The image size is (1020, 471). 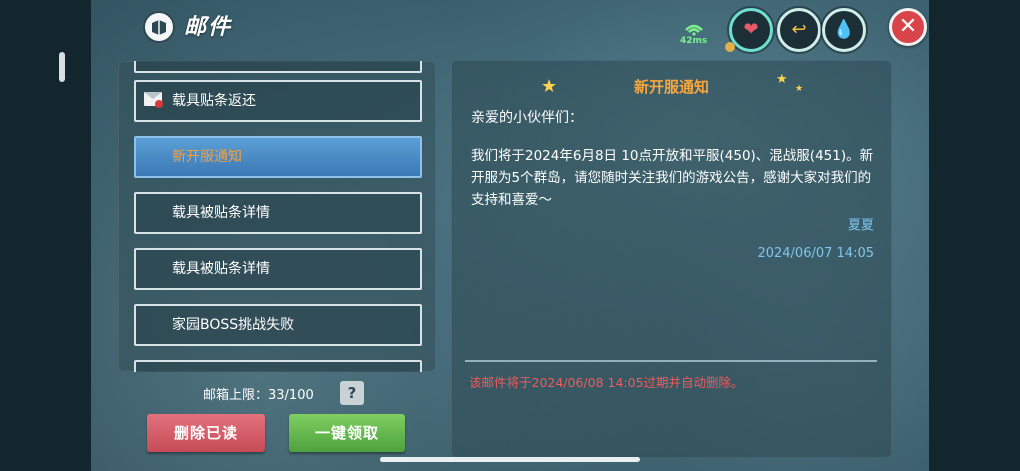 What do you see at coordinates (278, 157) in the screenshot?
I see `list-item-selected: 新开服通知` at bounding box center [278, 157].